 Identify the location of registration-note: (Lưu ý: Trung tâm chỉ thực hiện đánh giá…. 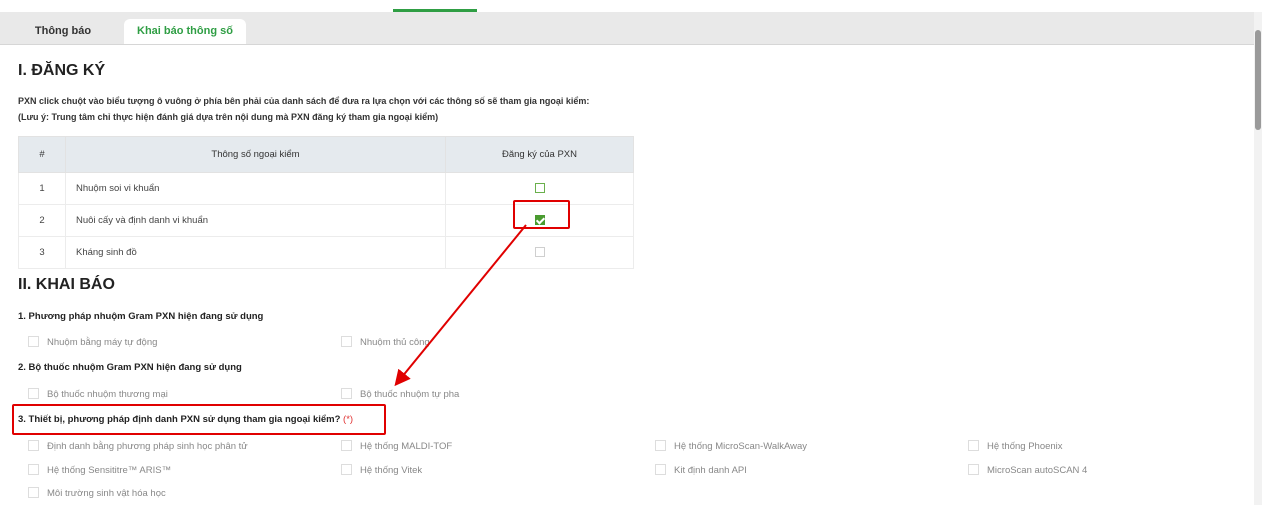
(228, 117).